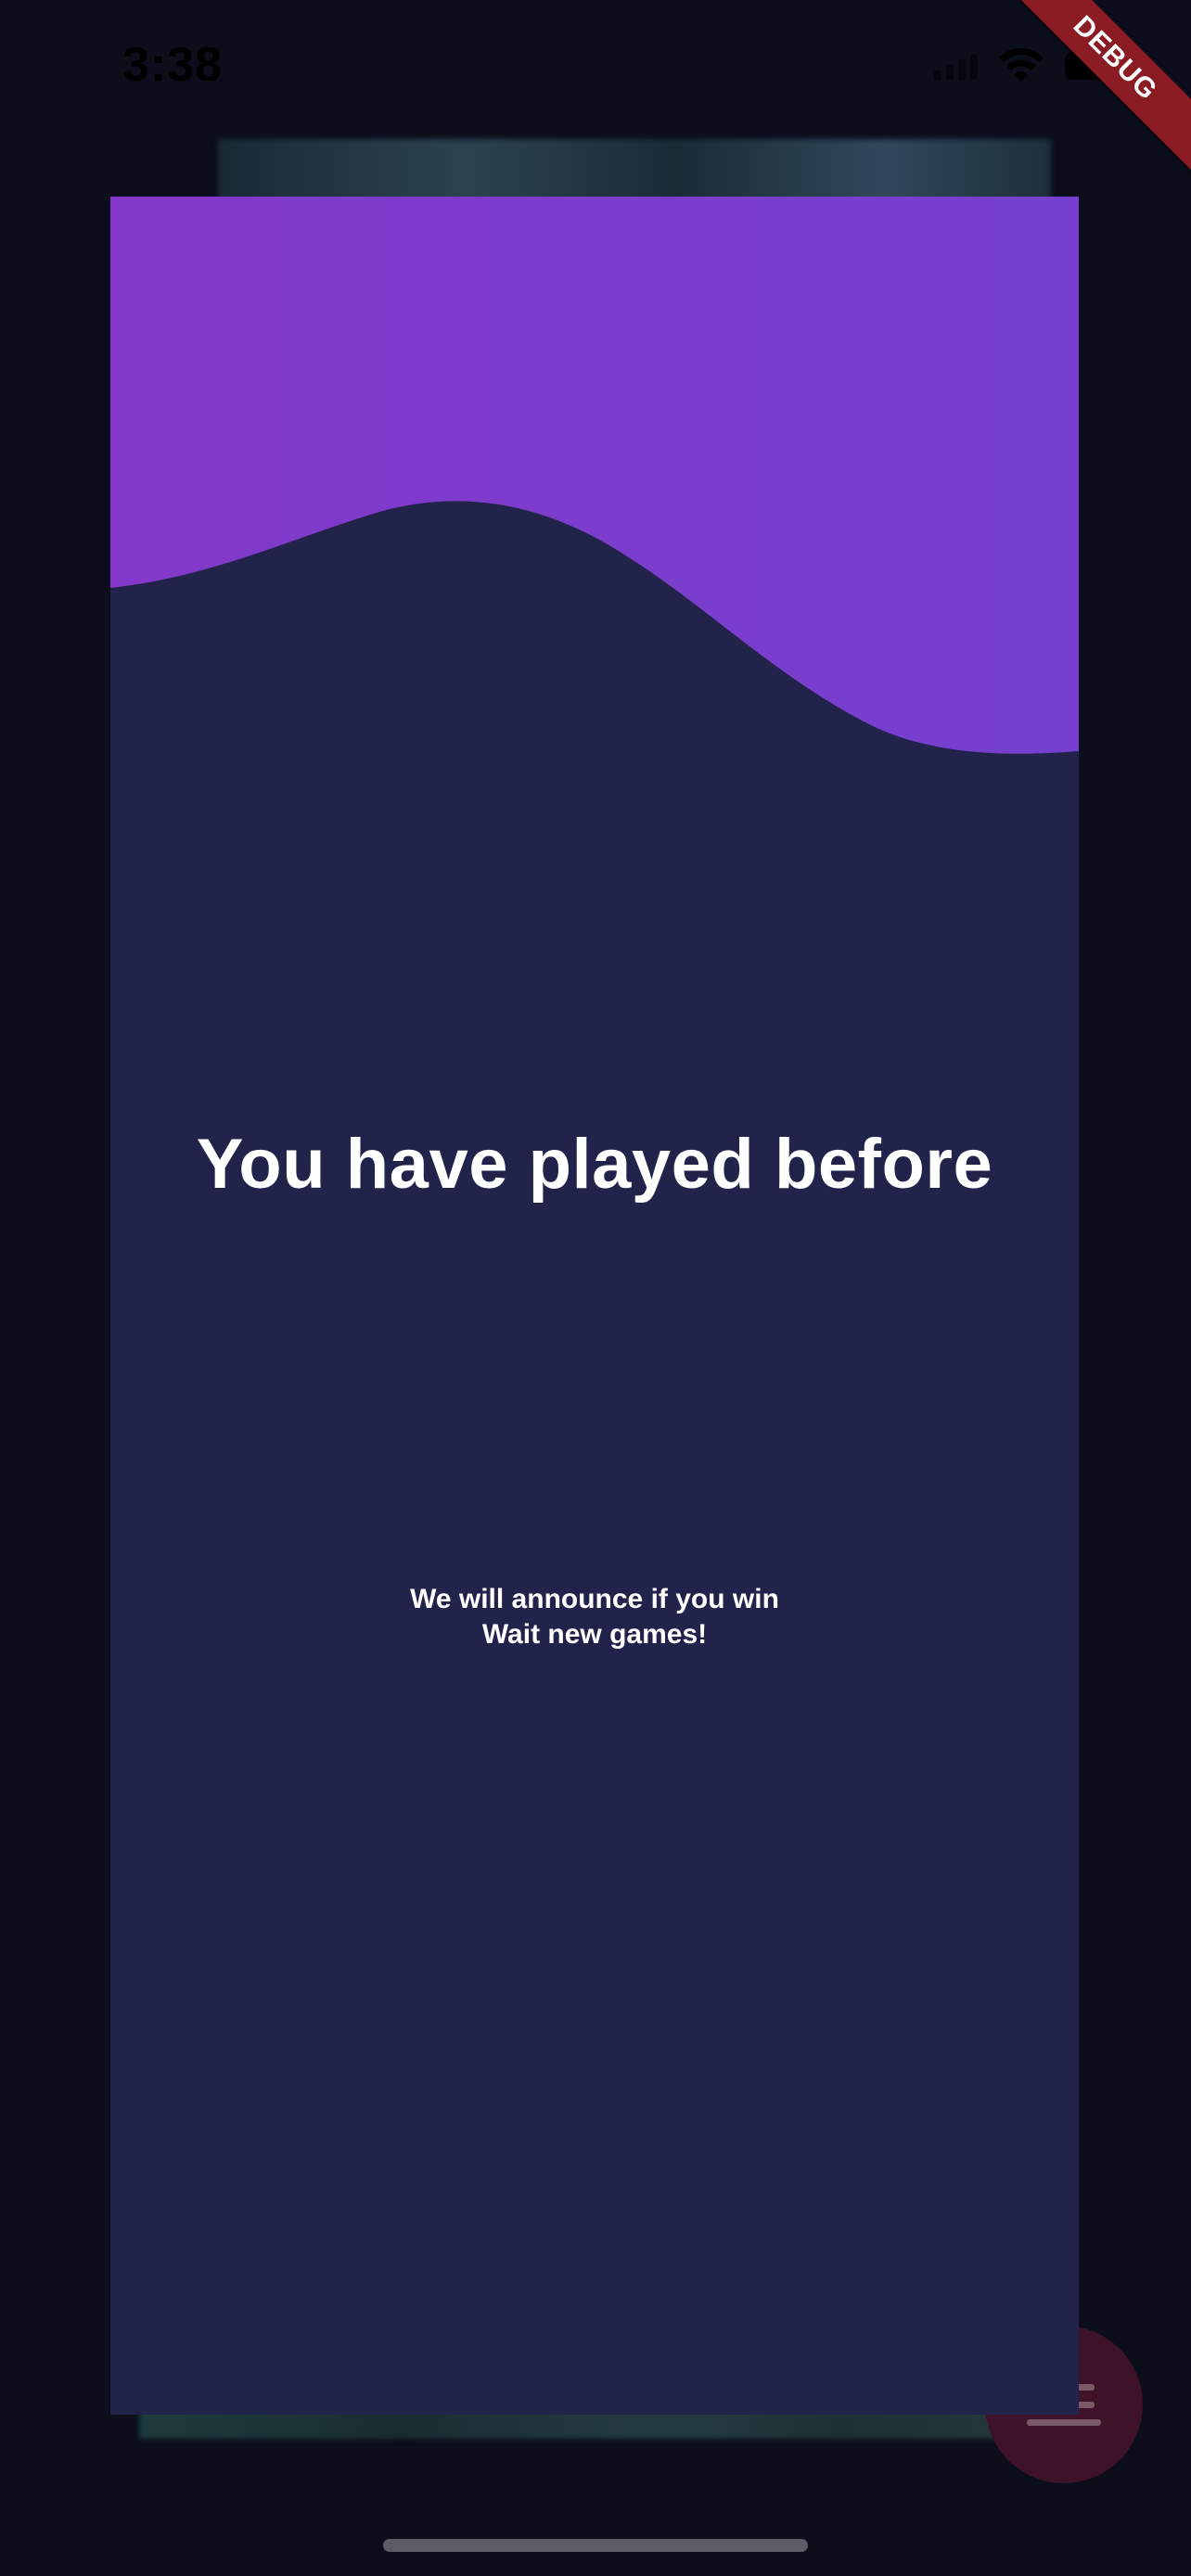 The height and width of the screenshot is (2576, 1191). What do you see at coordinates (1022, 65) in the screenshot?
I see `wifi-icon` at bounding box center [1022, 65].